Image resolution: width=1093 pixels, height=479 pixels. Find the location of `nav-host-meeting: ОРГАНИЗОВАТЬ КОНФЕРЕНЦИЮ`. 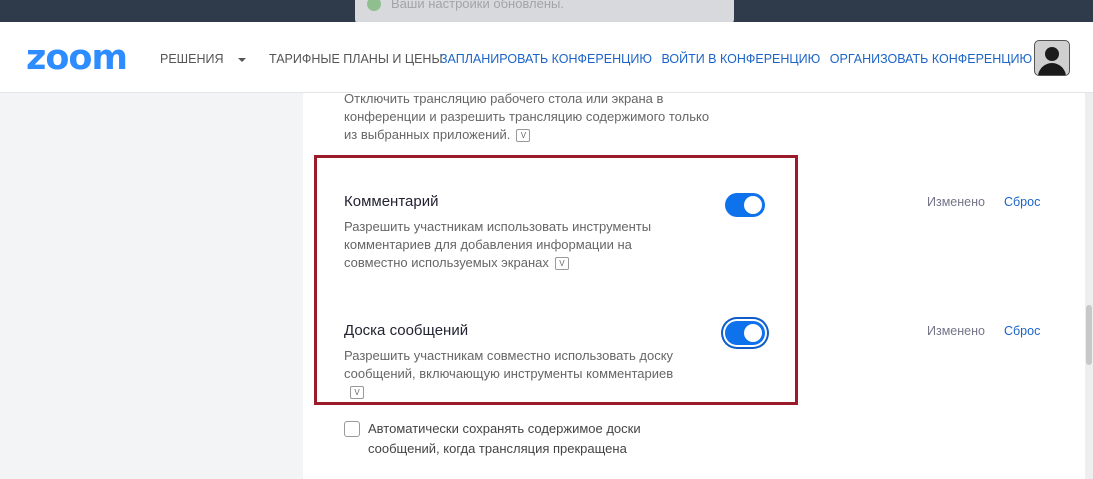

nav-host-meeting: ОРГАНИЗОВАТЬ КОНФЕРЕНЦИЮ is located at coordinates (943, 59).